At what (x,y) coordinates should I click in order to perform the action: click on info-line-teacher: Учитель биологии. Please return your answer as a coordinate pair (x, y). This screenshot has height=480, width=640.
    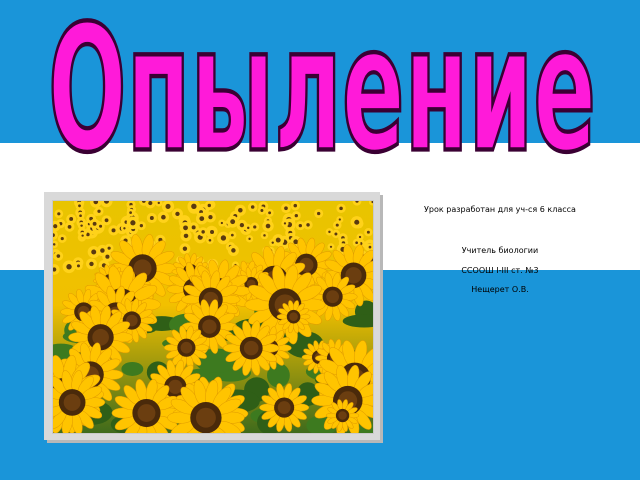
    Looking at the image, I should click on (500, 250).